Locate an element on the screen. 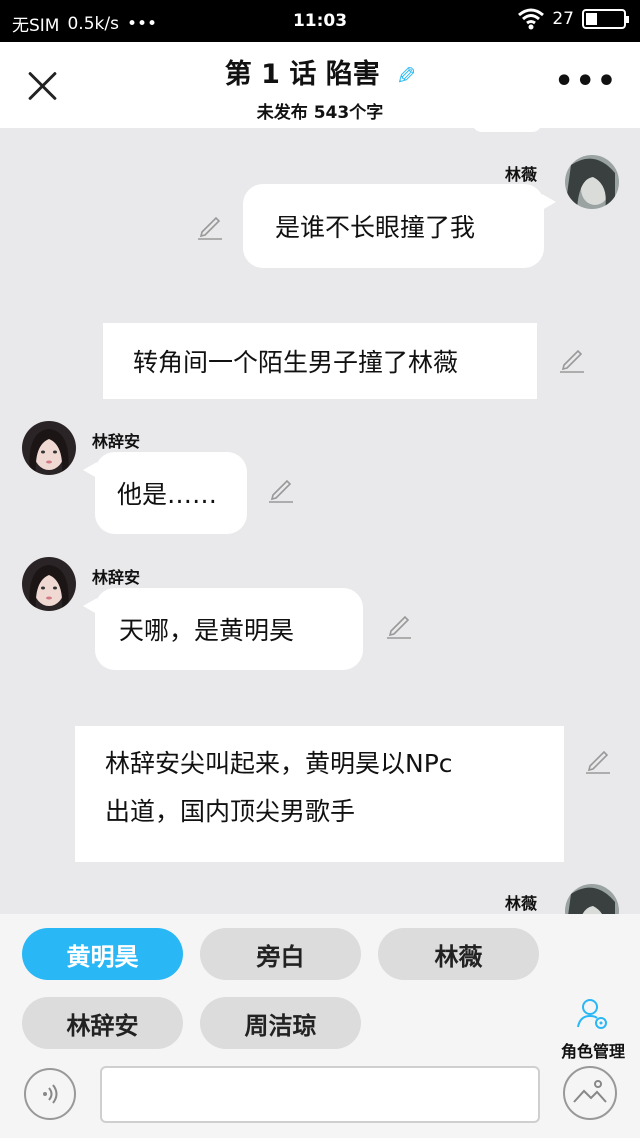 This screenshot has width=640, height=1138. message-text: 是谁不长眼撞了我 is located at coordinates (375, 227).